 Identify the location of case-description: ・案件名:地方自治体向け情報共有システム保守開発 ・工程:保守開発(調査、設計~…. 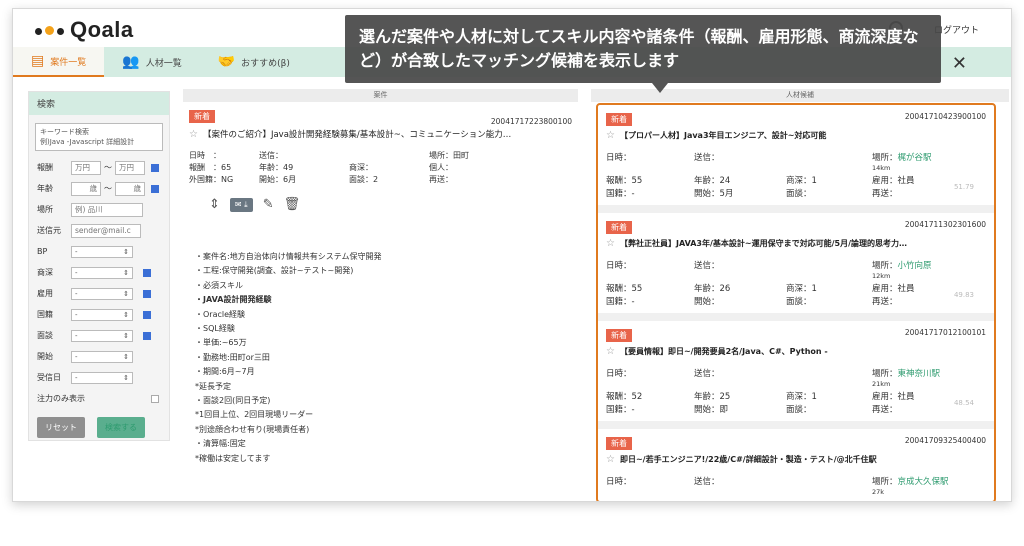
(380, 358).